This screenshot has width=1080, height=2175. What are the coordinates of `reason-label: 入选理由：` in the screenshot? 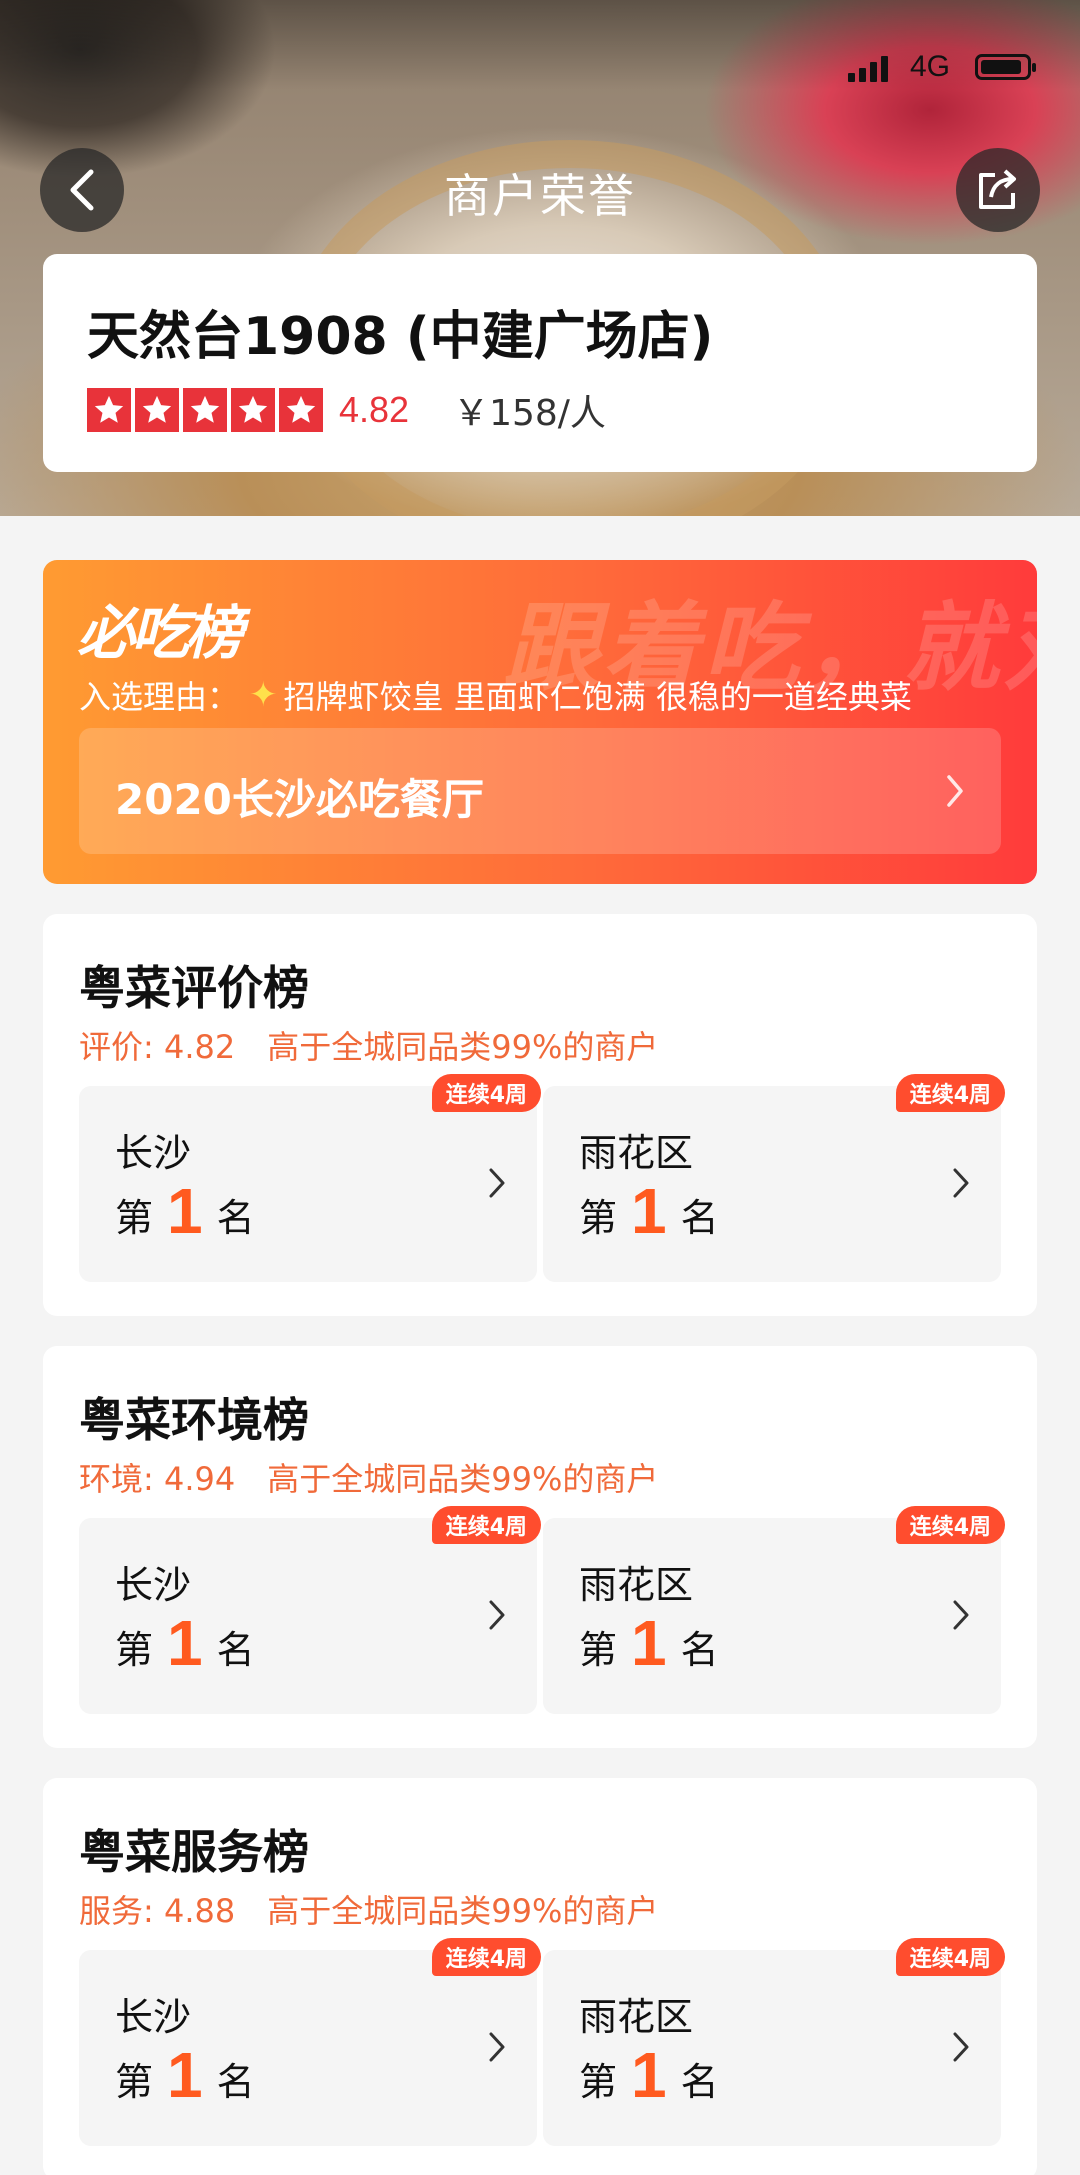 It's located at (159, 697).